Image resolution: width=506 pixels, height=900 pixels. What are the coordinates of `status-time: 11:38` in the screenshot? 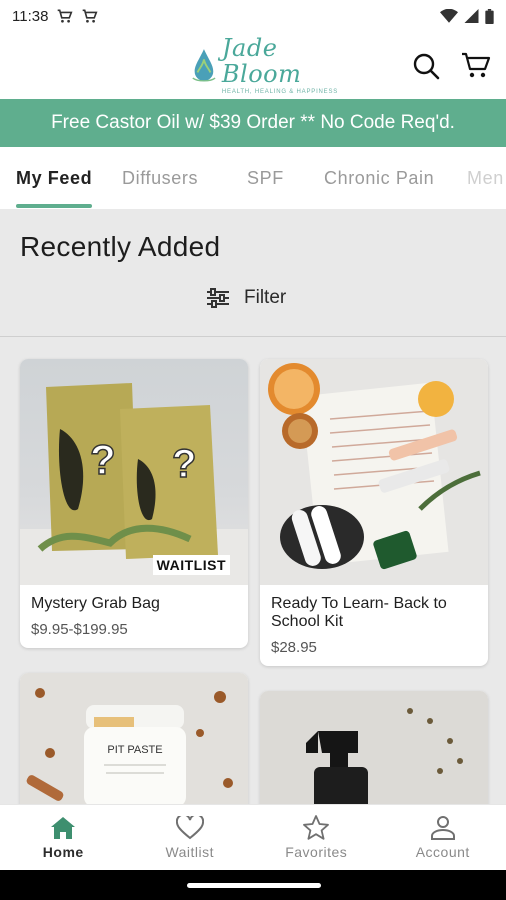 It's located at (30, 16).